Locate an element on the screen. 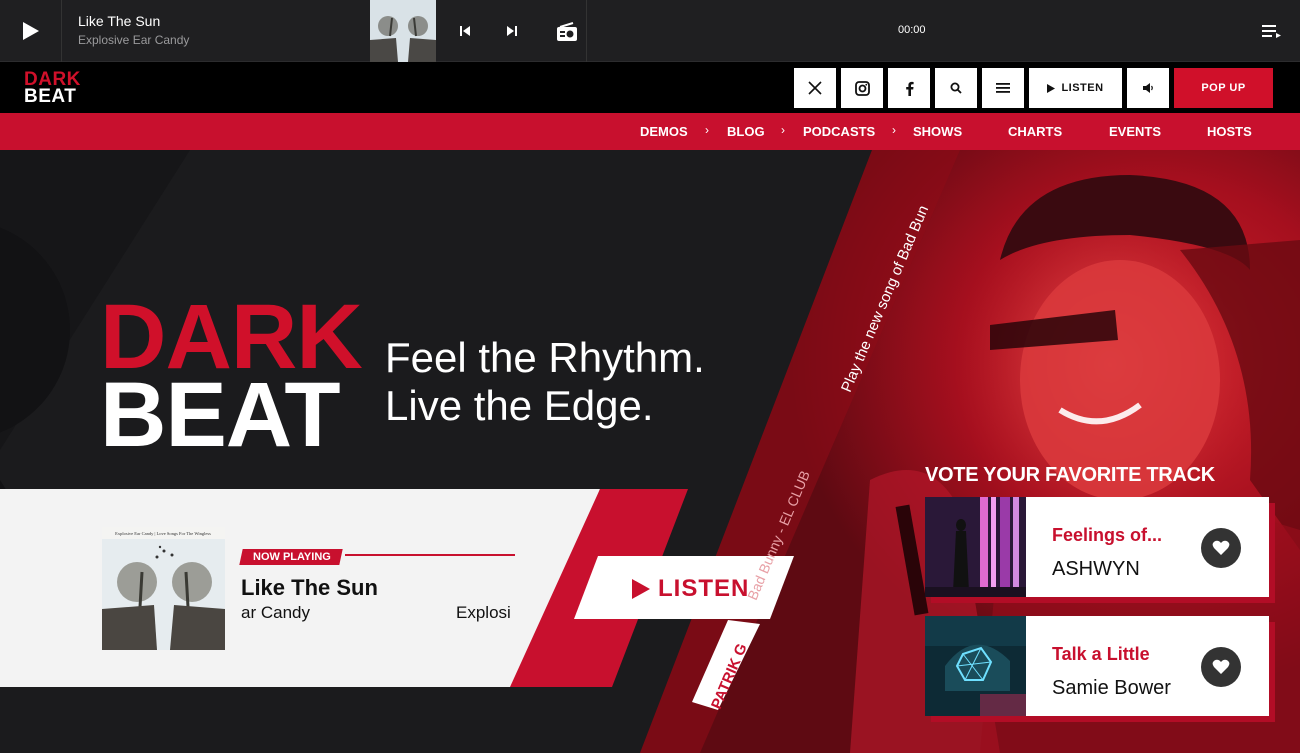 Image resolution: width=1300 pixels, height=753 pixels. now-playing-tag: NOW PLAYING is located at coordinates (291, 557).